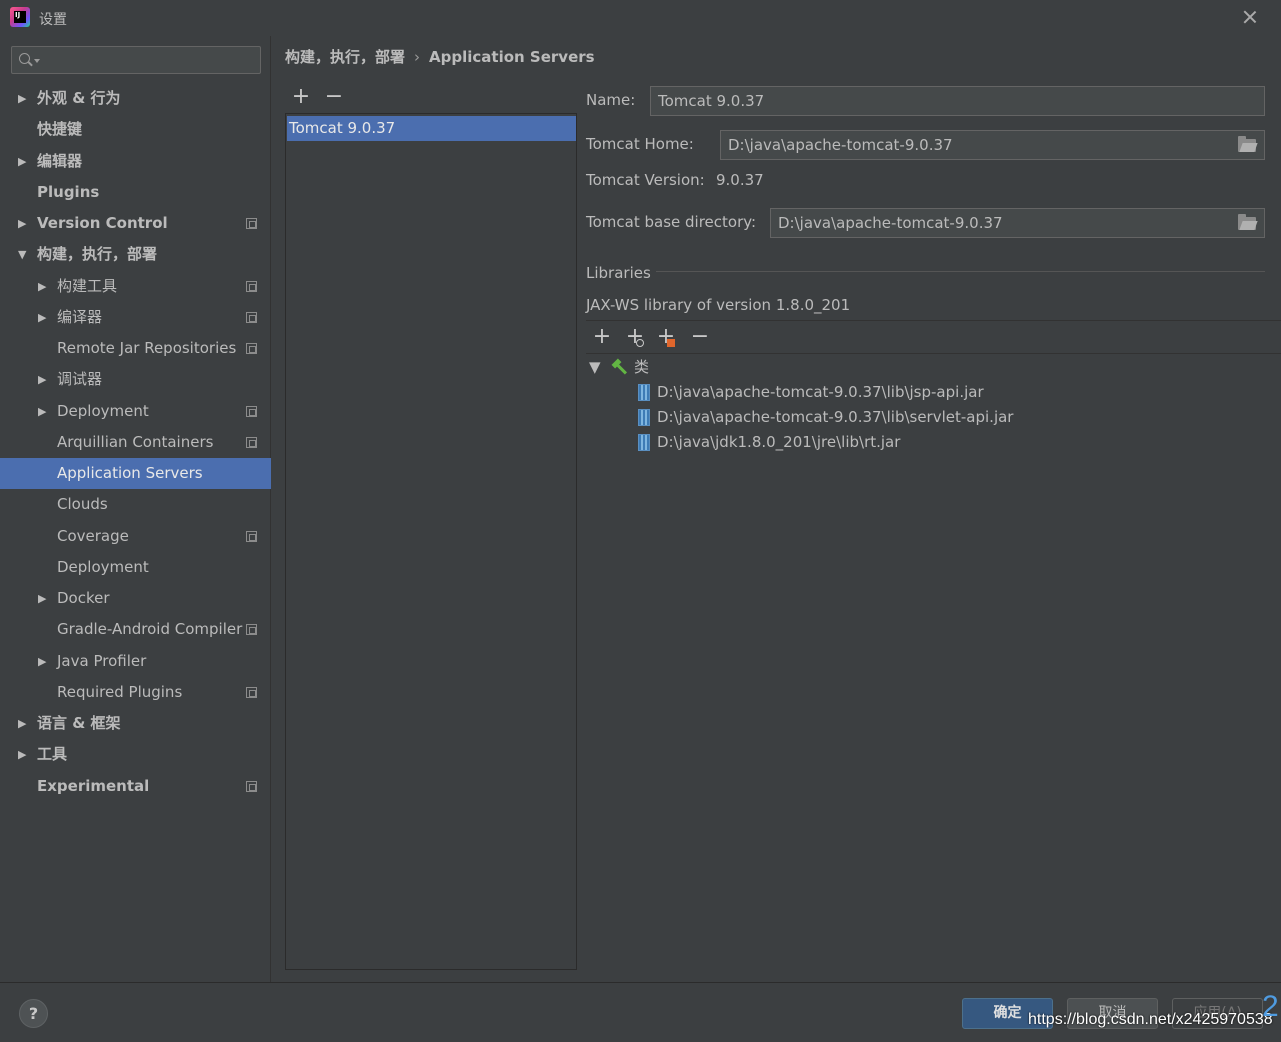 The width and height of the screenshot is (1281, 1042). I want to click on add-url-button: +, so click(635, 337).